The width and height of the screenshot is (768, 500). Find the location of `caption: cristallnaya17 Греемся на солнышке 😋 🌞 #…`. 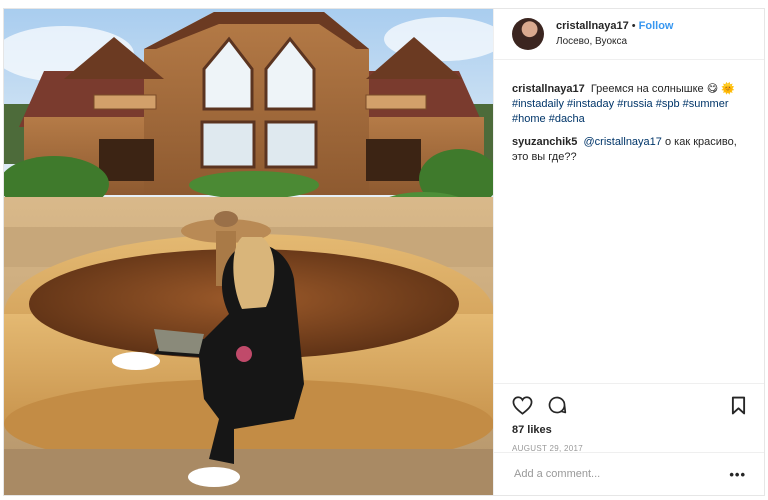

caption: cristallnaya17 Греемся на солнышке 😋 🌞 #… is located at coordinates (629, 104).